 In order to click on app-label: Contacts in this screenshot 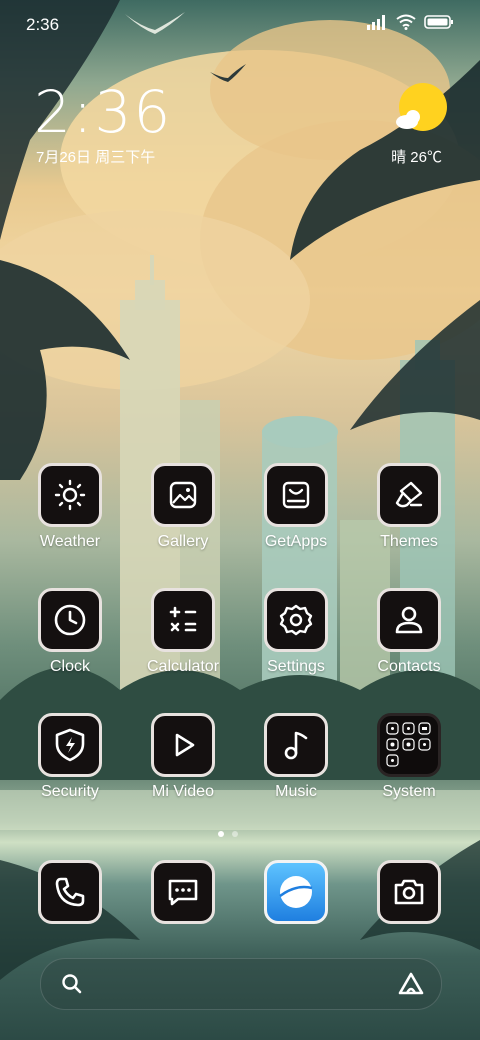, I will do `click(409, 666)`.